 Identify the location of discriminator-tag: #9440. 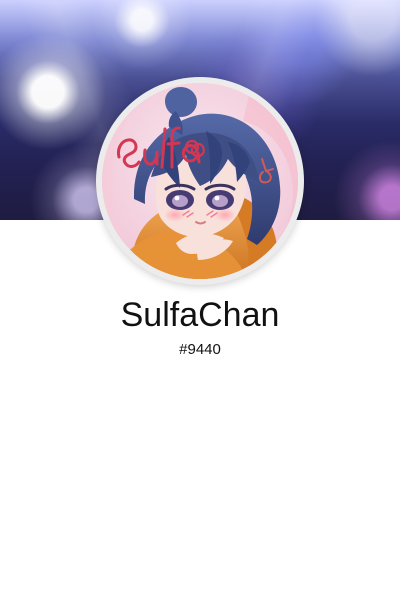
(200, 349).